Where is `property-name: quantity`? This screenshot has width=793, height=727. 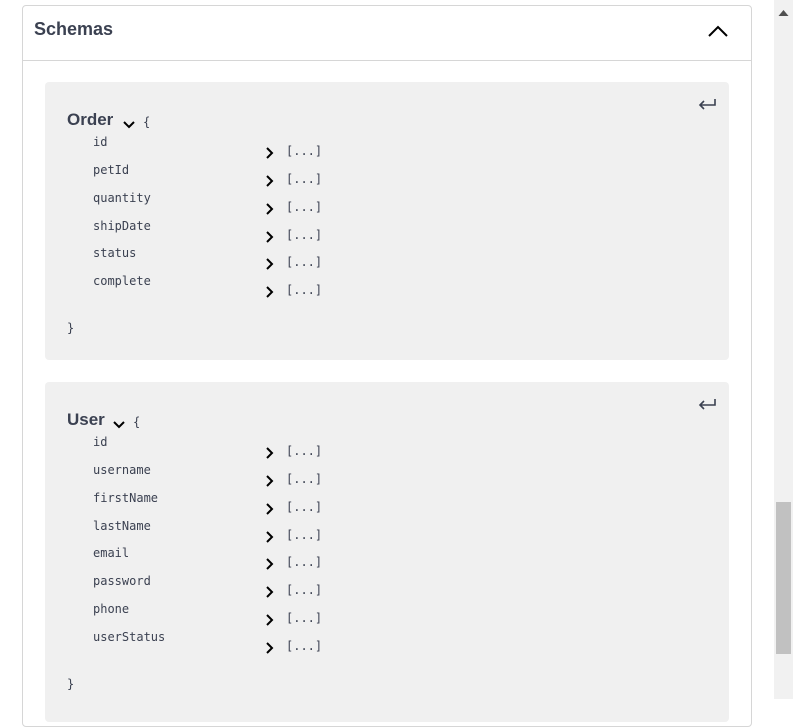
property-name: quantity is located at coordinates (122, 198).